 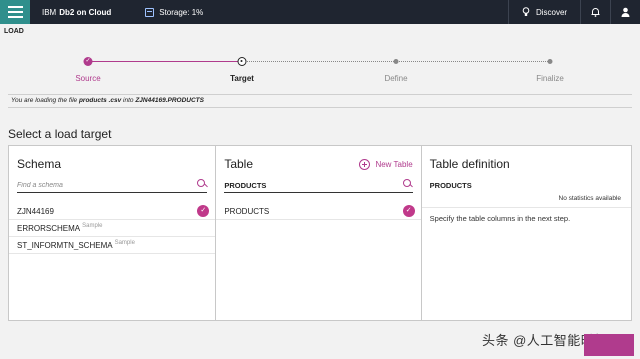 I want to click on schema-item-label: ERRORSCHEMA, so click(x=49, y=228).